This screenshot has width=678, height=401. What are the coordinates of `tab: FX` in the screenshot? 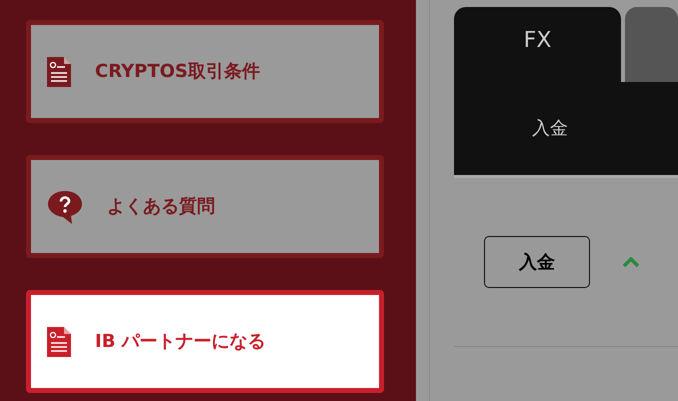 It's located at (538, 44).